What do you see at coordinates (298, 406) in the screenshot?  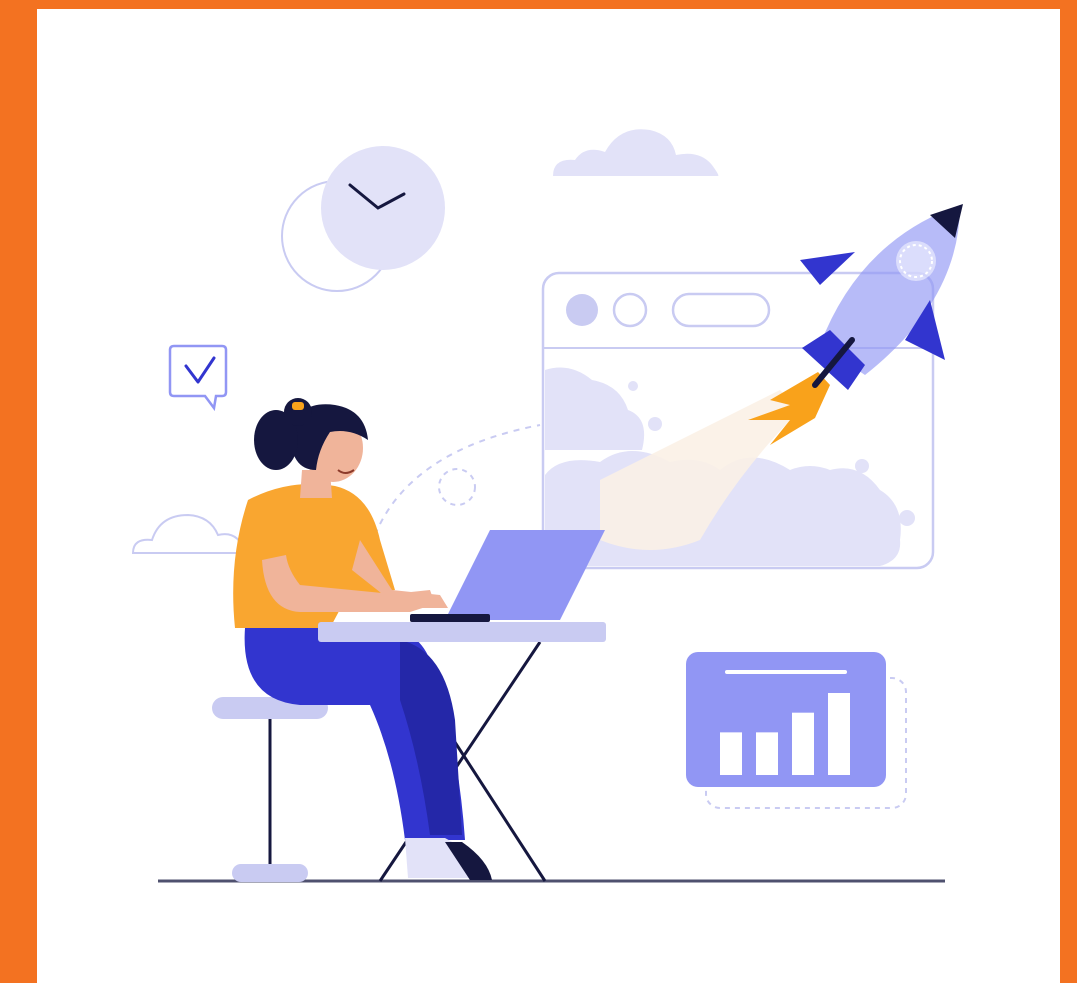 I see `woman-hair-tie` at bounding box center [298, 406].